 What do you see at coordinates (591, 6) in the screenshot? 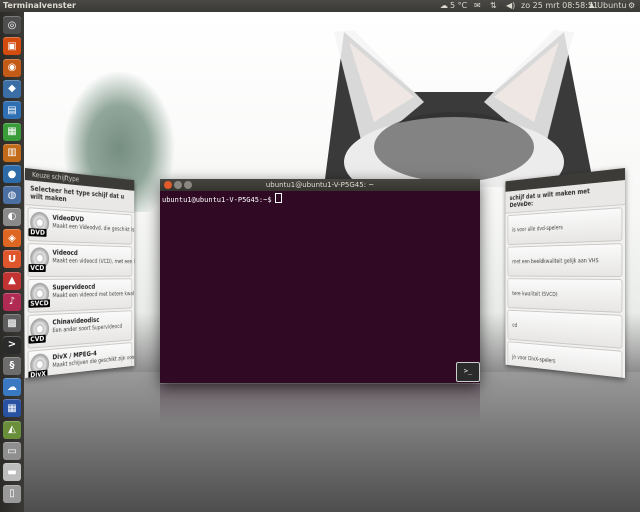
I see `user-icon: ♟` at bounding box center [591, 6].